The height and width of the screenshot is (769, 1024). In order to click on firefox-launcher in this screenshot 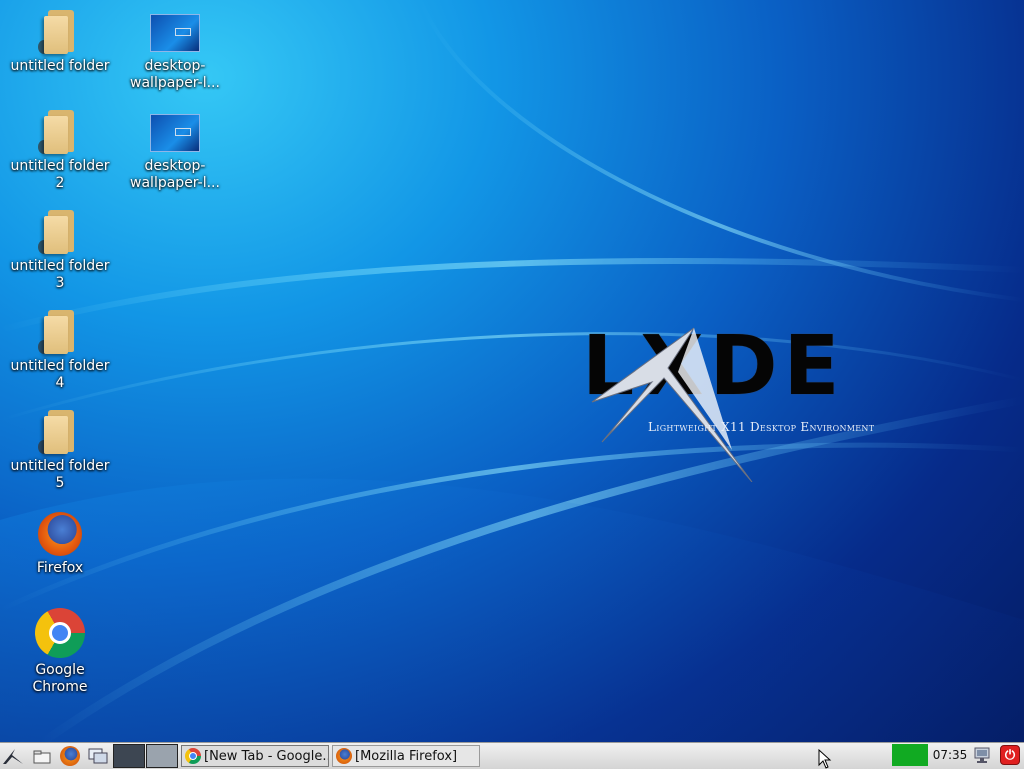, I will do `click(70, 756)`.